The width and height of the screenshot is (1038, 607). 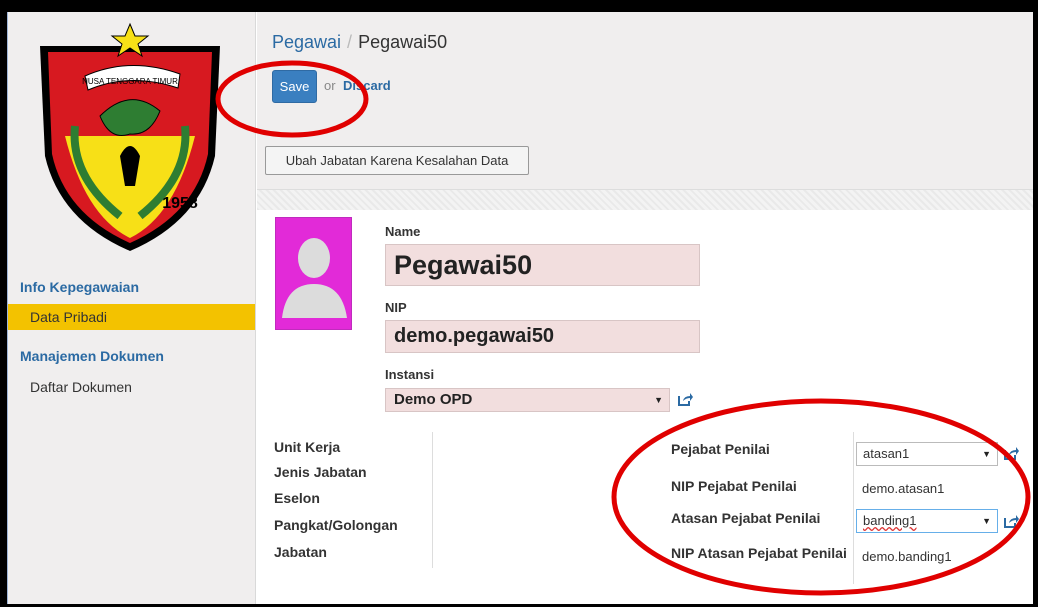 What do you see at coordinates (759, 553) in the screenshot?
I see `nip-atasan-pejabat-penilai-label: NIP Atasan Pejabat Penilai` at bounding box center [759, 553].